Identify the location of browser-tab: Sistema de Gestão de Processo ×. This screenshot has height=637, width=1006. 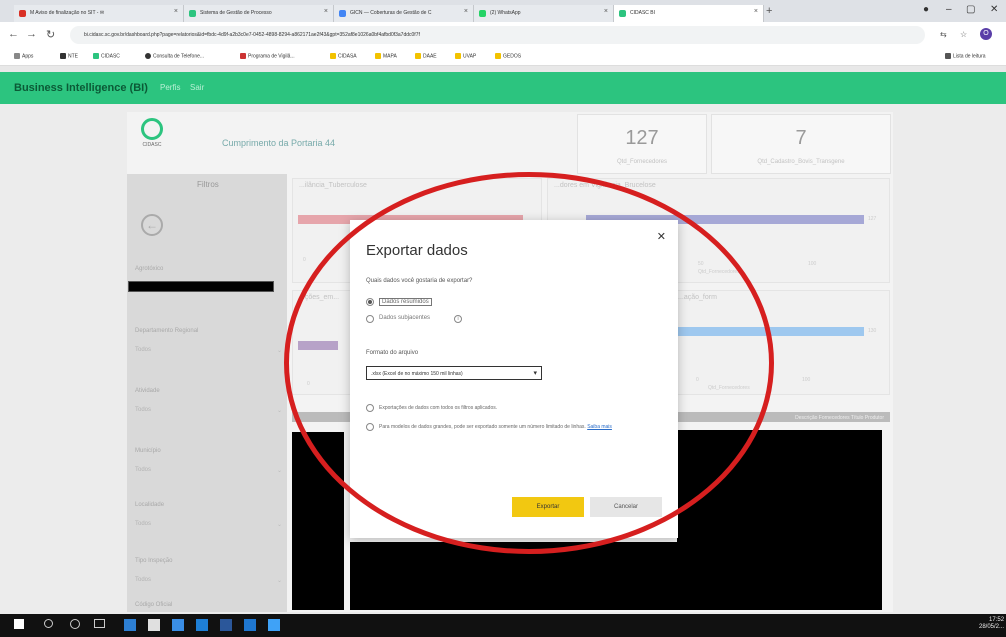
(259, 13).